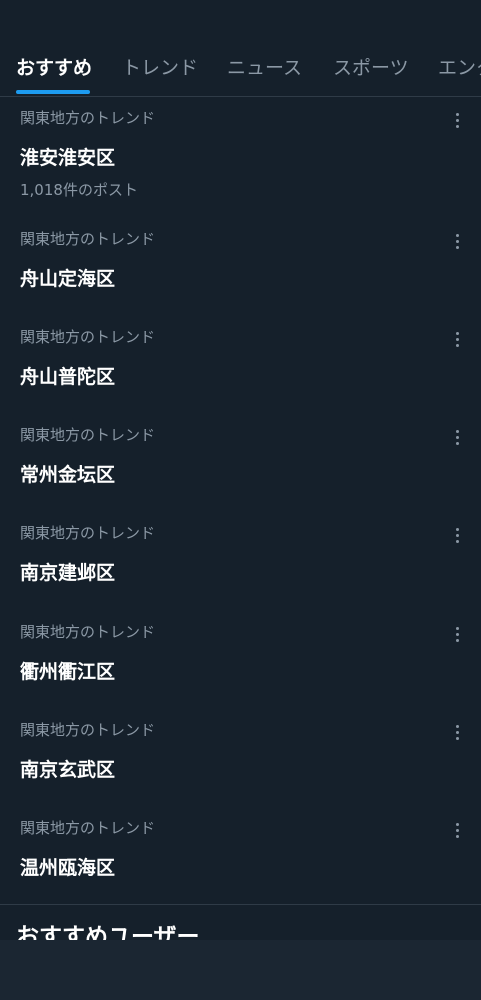 The image size is (481, 1000). I want to click on trend-name: 舟山定海区, so click(68, 279).